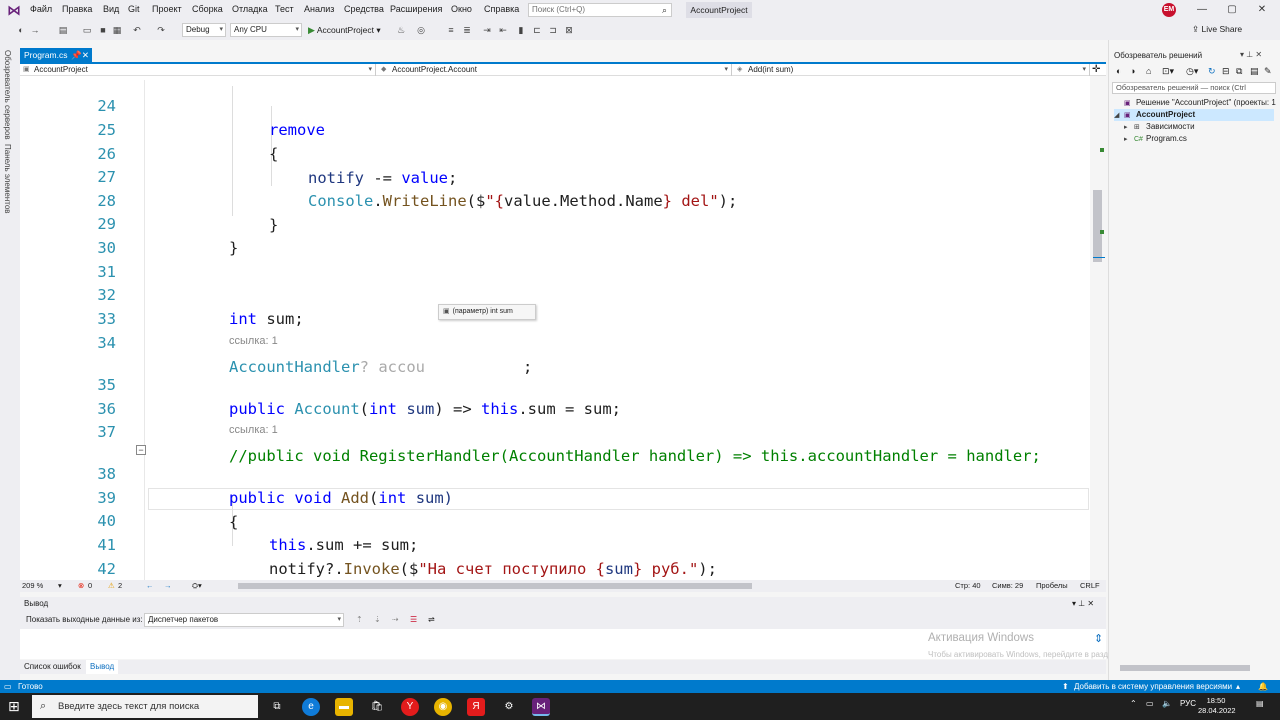  Describe the element at coordinates (41, 9) in the screenshot. I see `menu-file: Файл` at that location.